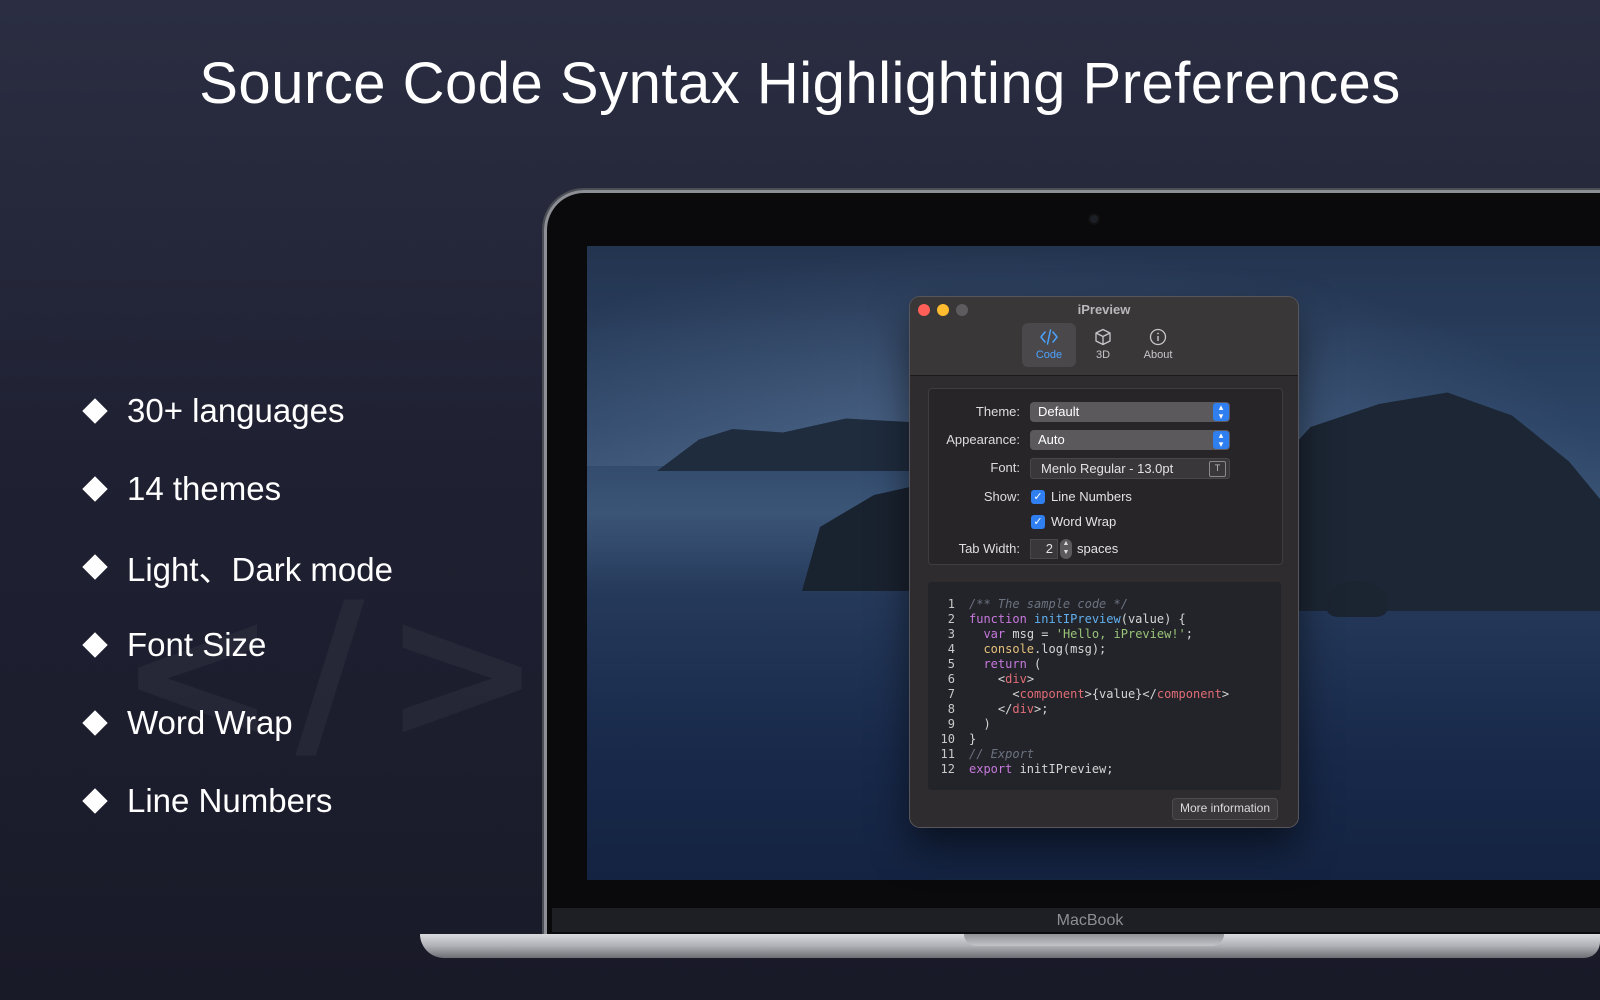 The height and width of the screenshot is (1000, 1600). I want to click on window-title: iPreview, so click(1104, 309).